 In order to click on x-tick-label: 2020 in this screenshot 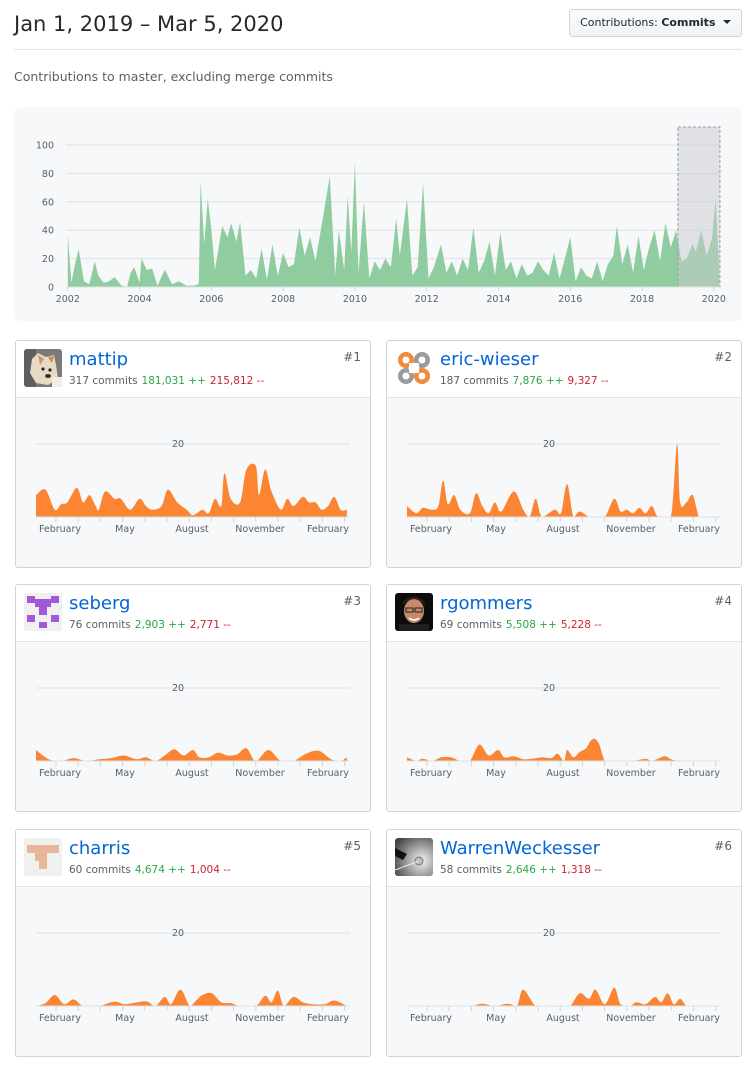, I will do `click(714, 299)`.